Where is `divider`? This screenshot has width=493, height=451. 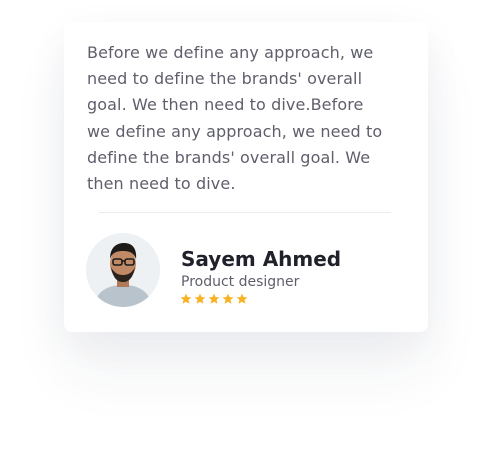 divider is located at coordinates (245, 212).